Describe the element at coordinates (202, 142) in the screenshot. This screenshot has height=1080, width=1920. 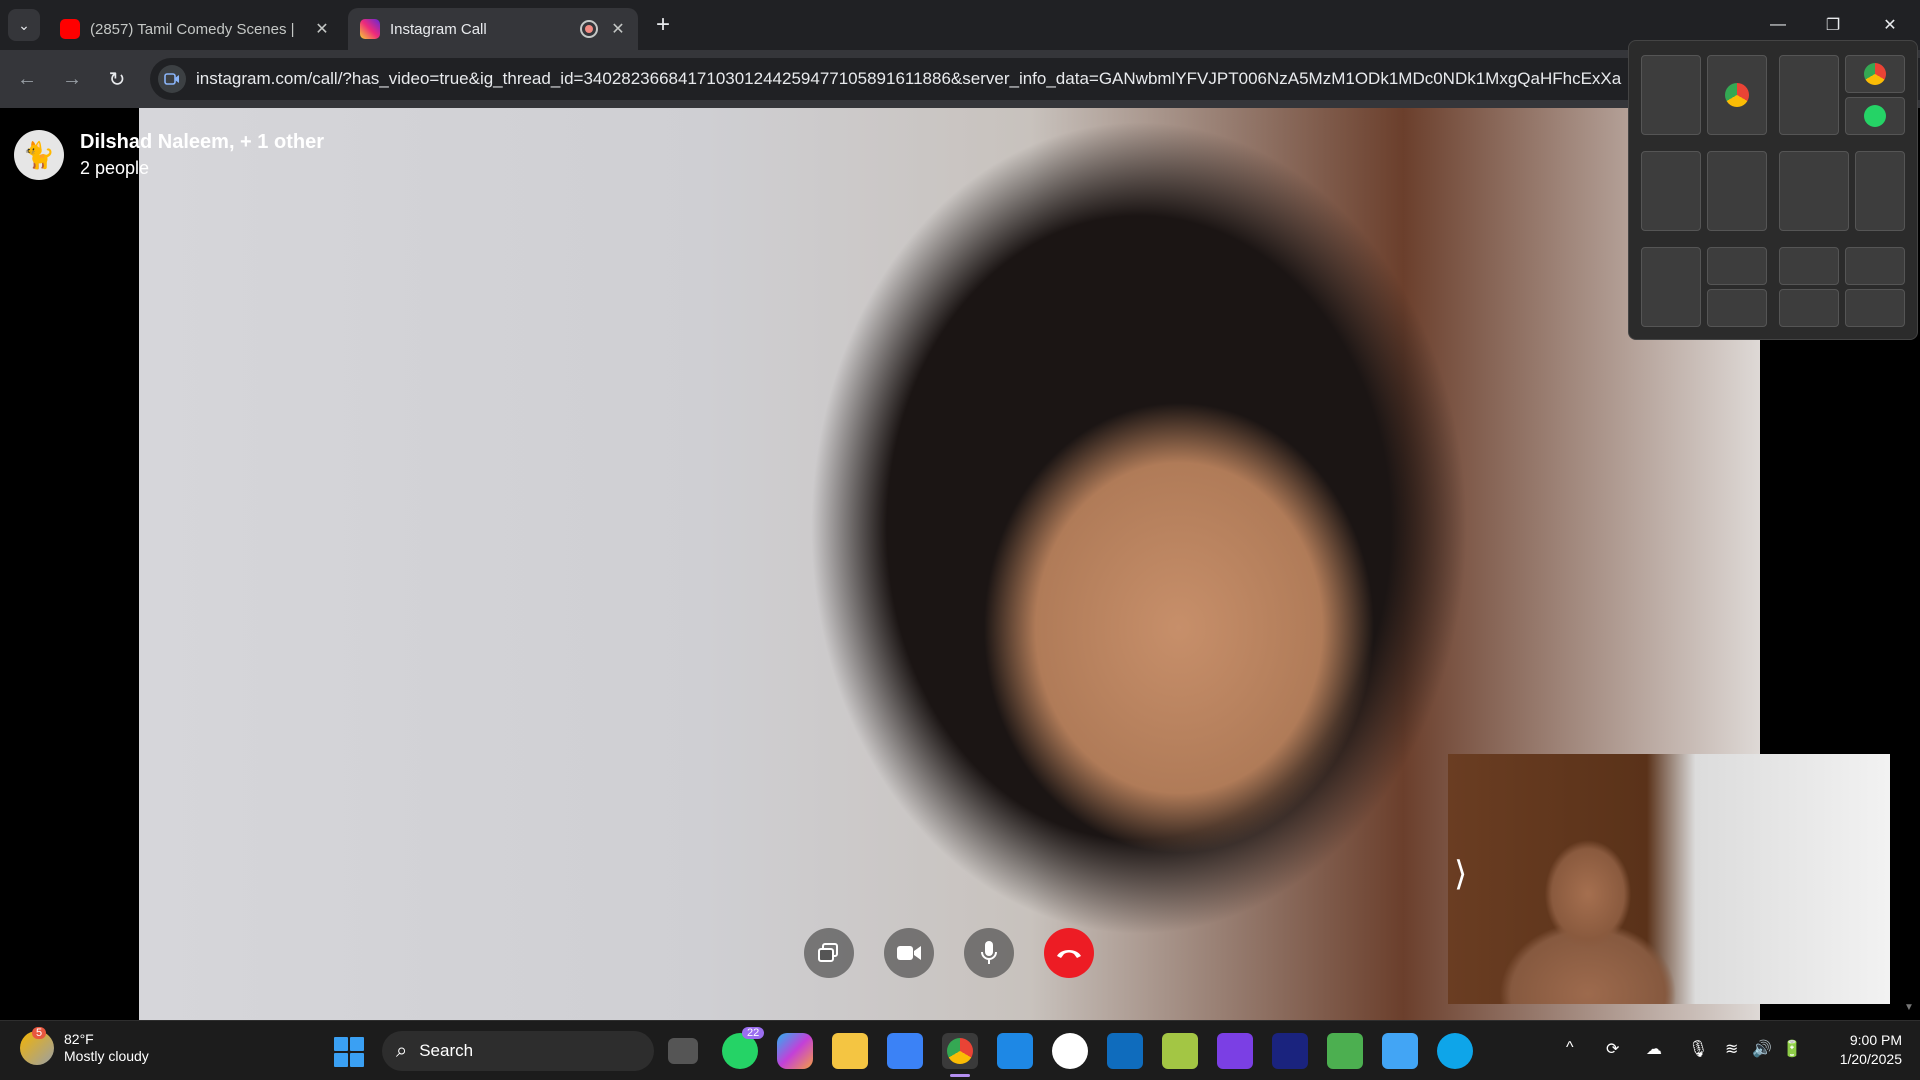
I see `participant-name: Dilshad Naleem, + 1 other` at that location.